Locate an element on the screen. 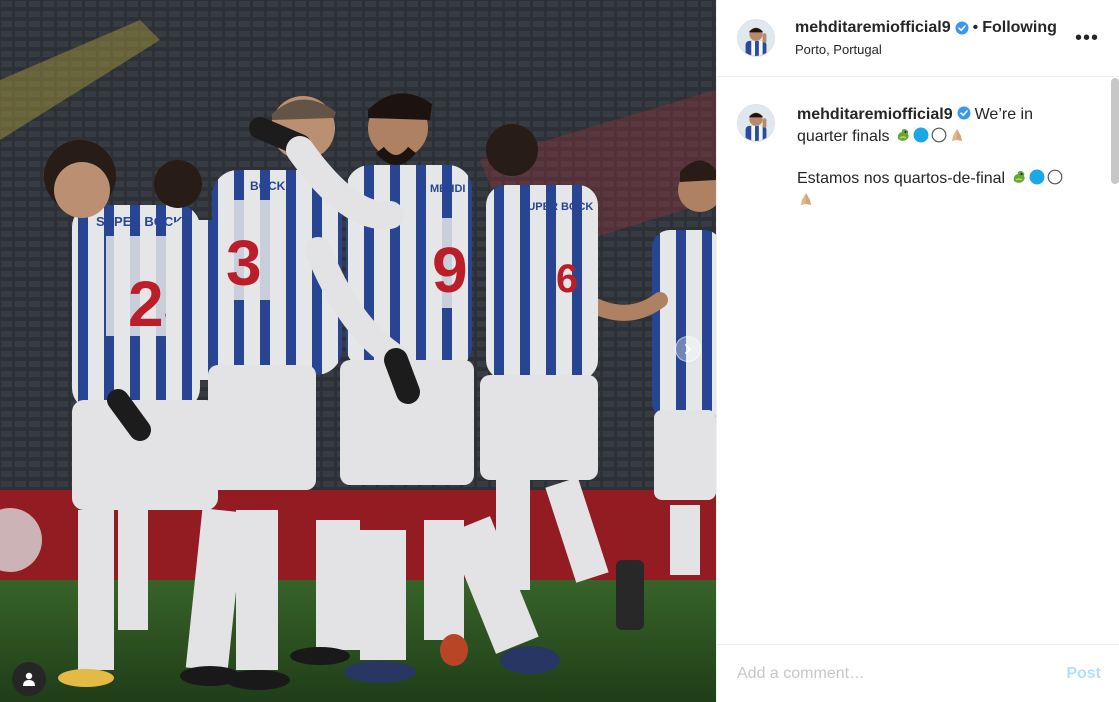  following-button: Following is located at coordinates (1019, 28).